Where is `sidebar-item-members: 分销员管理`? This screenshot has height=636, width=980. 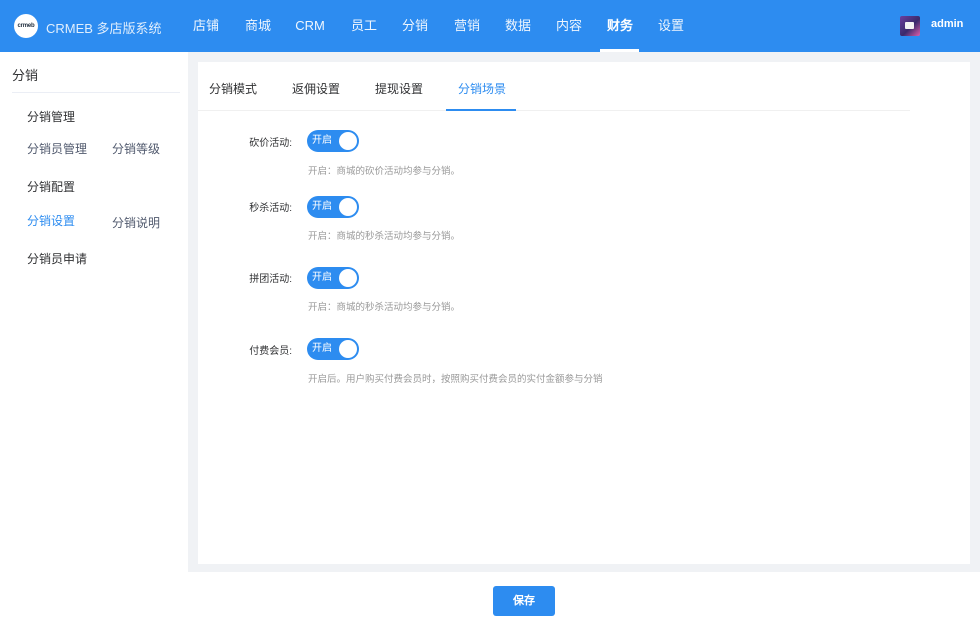
sidebar-item-members: 分销员管理 is located at coordinates (57, 148).